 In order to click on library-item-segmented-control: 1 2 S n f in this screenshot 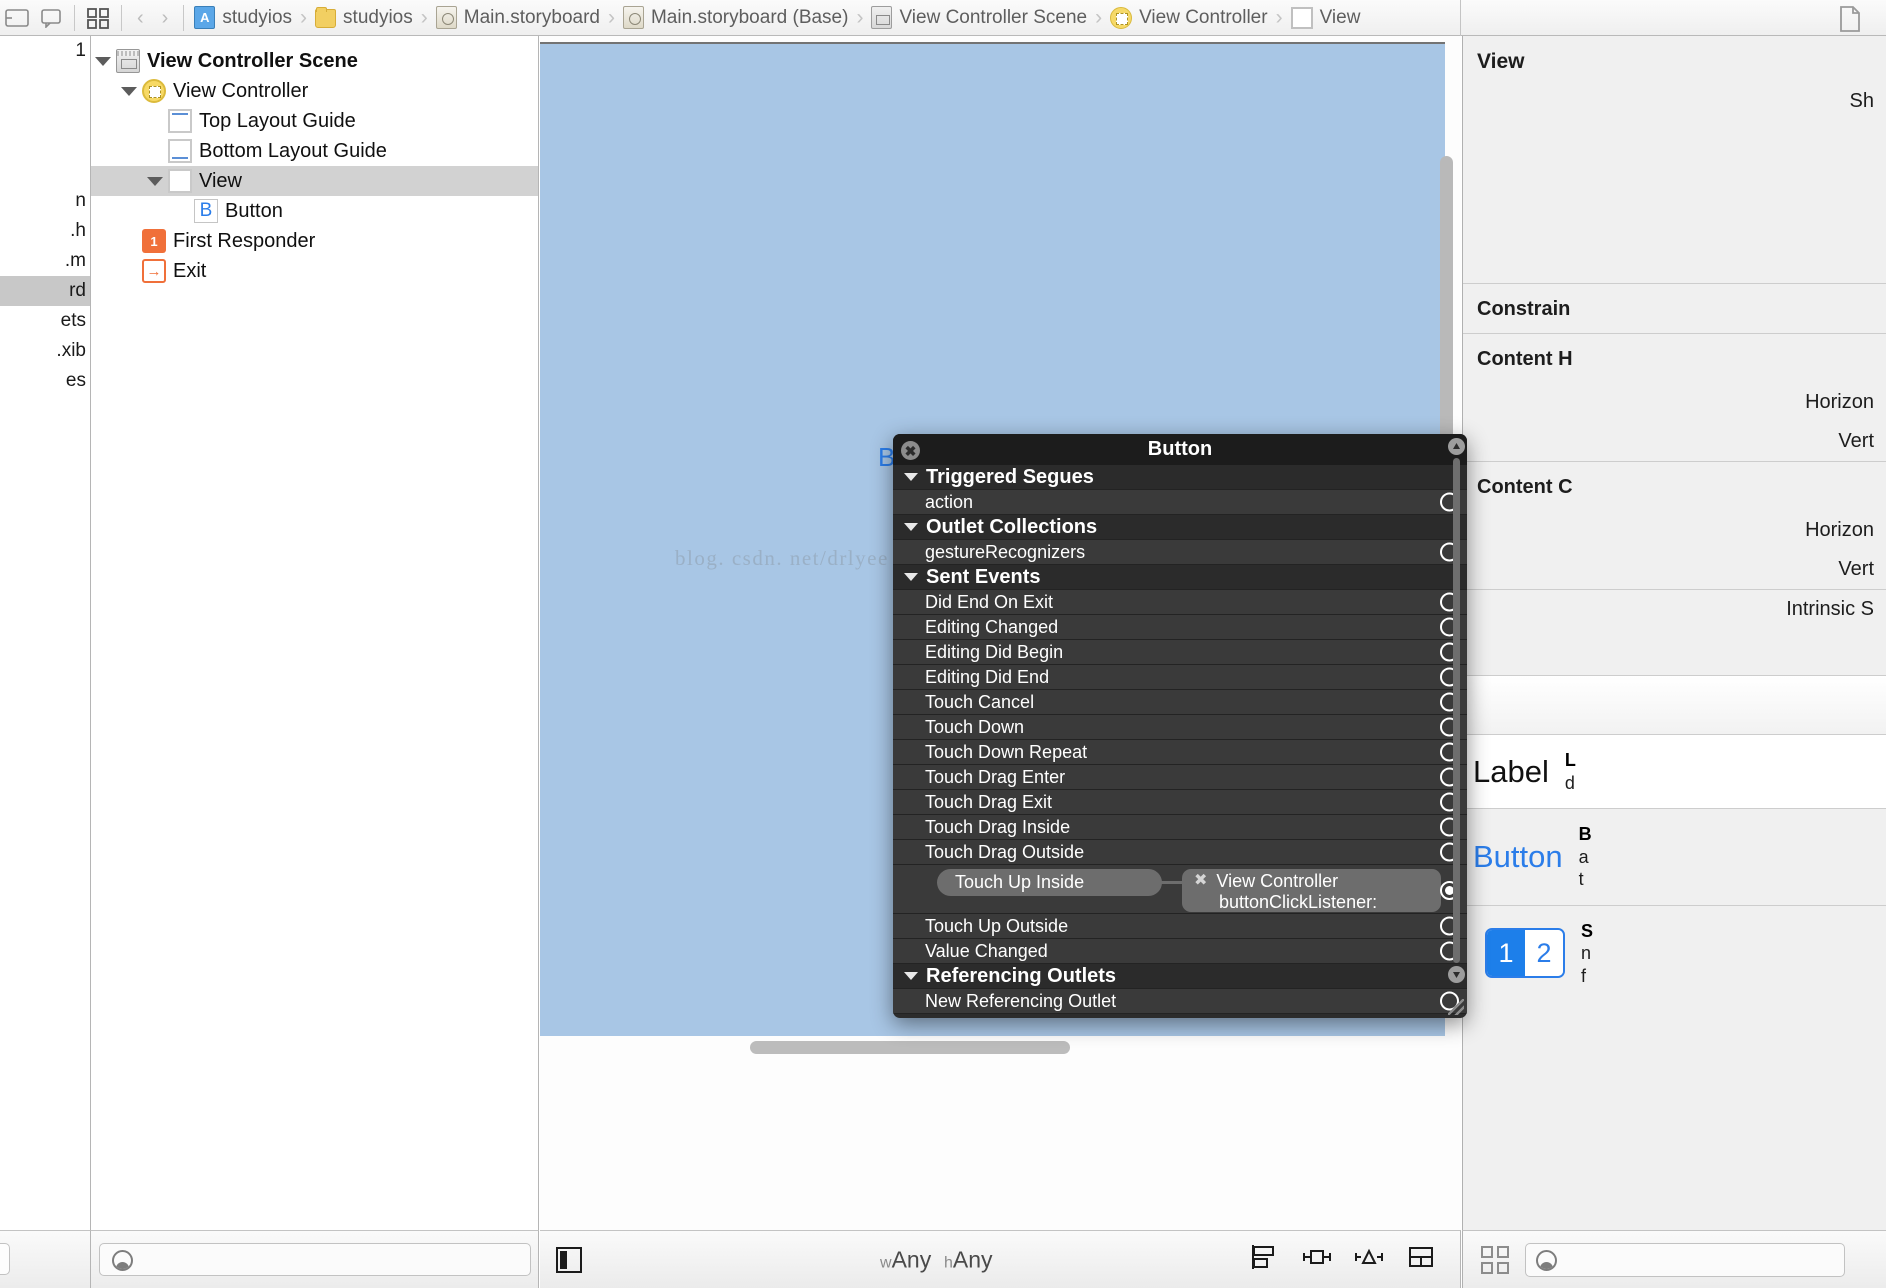, I will do `click(1674, 954)`.